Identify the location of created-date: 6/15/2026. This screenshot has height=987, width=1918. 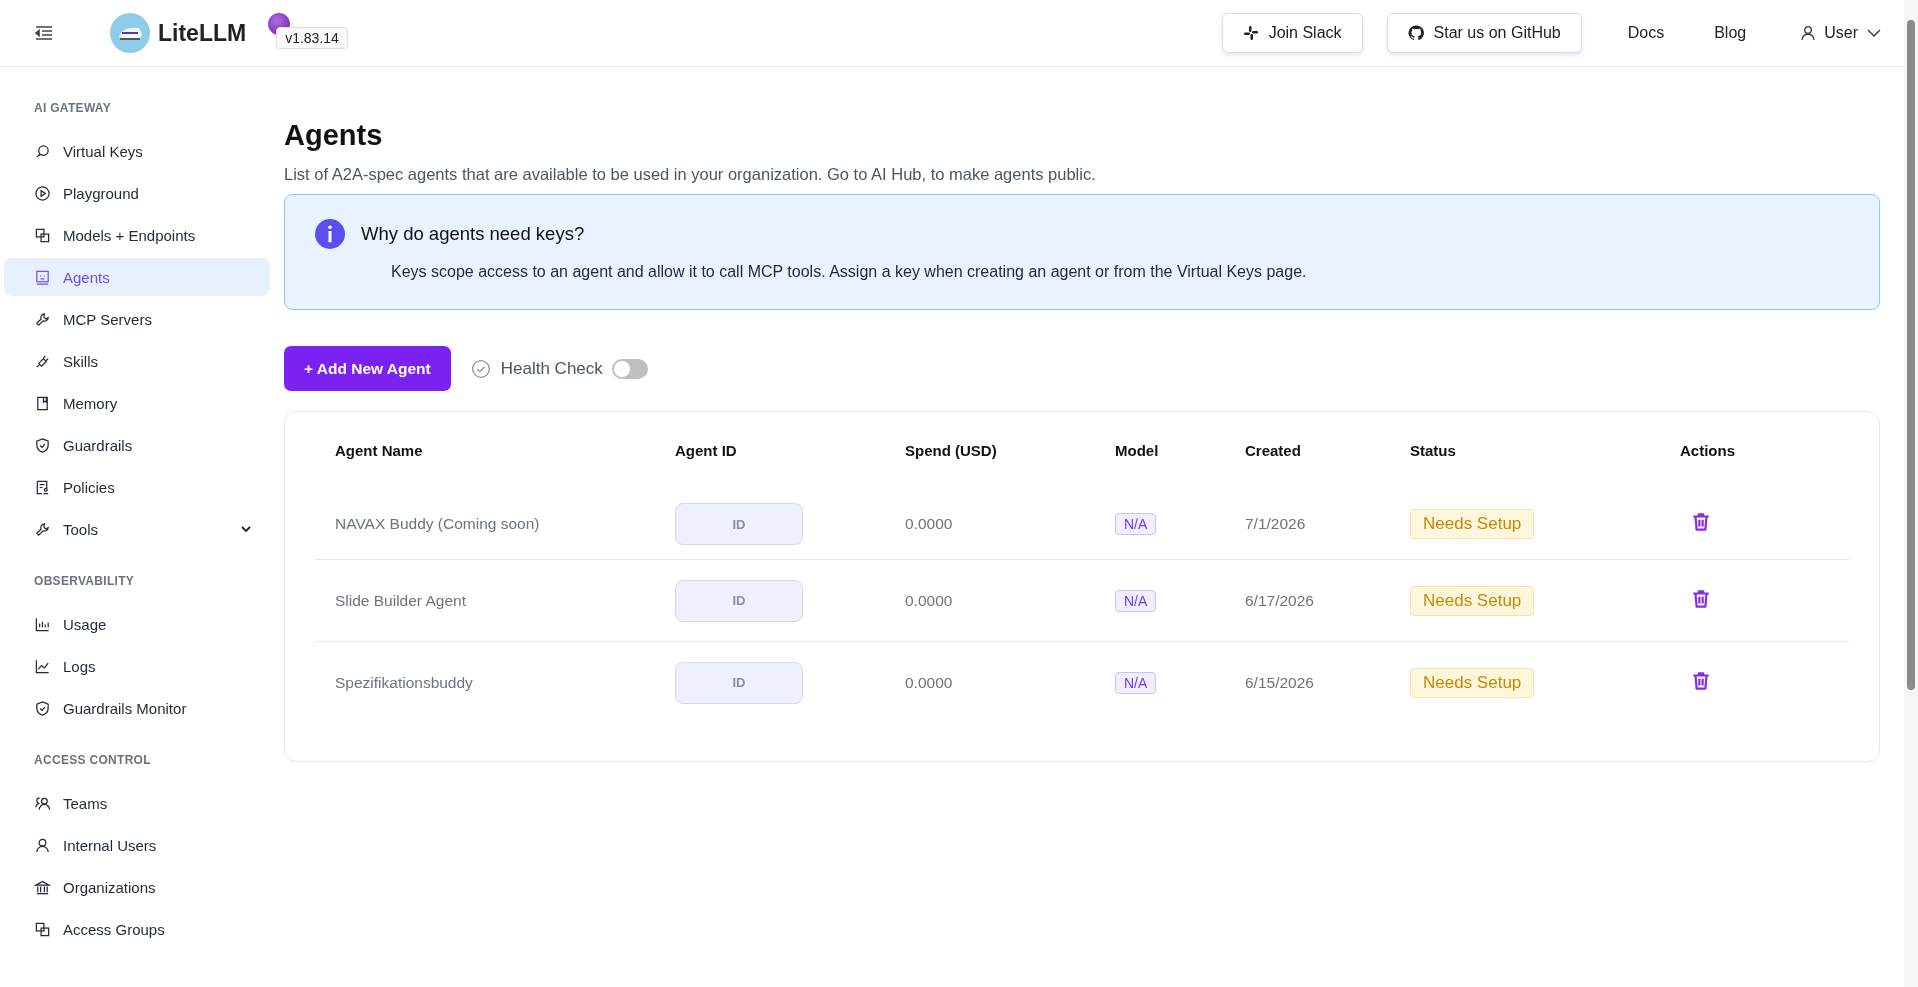
(1279, 682).